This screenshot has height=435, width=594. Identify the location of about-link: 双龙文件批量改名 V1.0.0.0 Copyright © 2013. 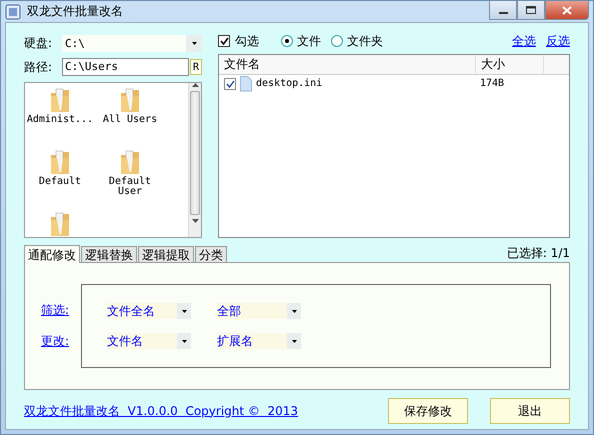
(161, 411).